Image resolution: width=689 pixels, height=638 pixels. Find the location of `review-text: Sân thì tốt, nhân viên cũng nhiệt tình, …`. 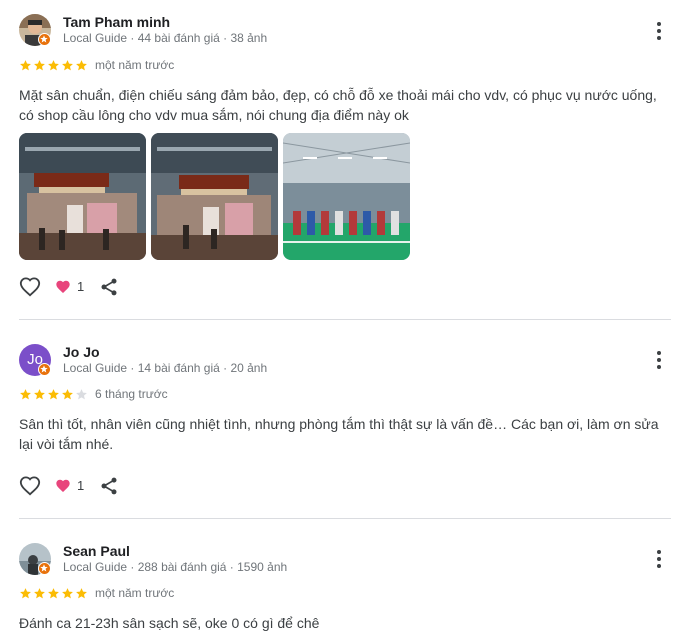

review-text: Sân thì tốt, nhân viên cũng nhiệt tình, … is located at coordinates (339, 434).